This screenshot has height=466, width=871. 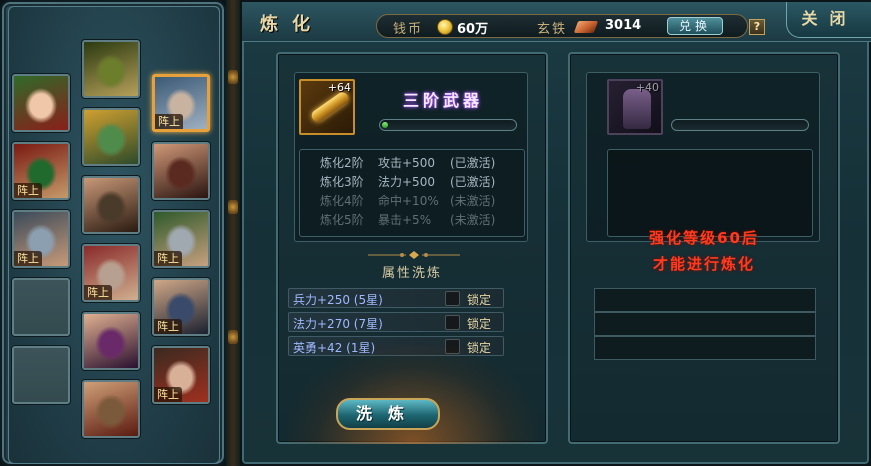 I want to click on panel-divider, so click(x=233, y=233).